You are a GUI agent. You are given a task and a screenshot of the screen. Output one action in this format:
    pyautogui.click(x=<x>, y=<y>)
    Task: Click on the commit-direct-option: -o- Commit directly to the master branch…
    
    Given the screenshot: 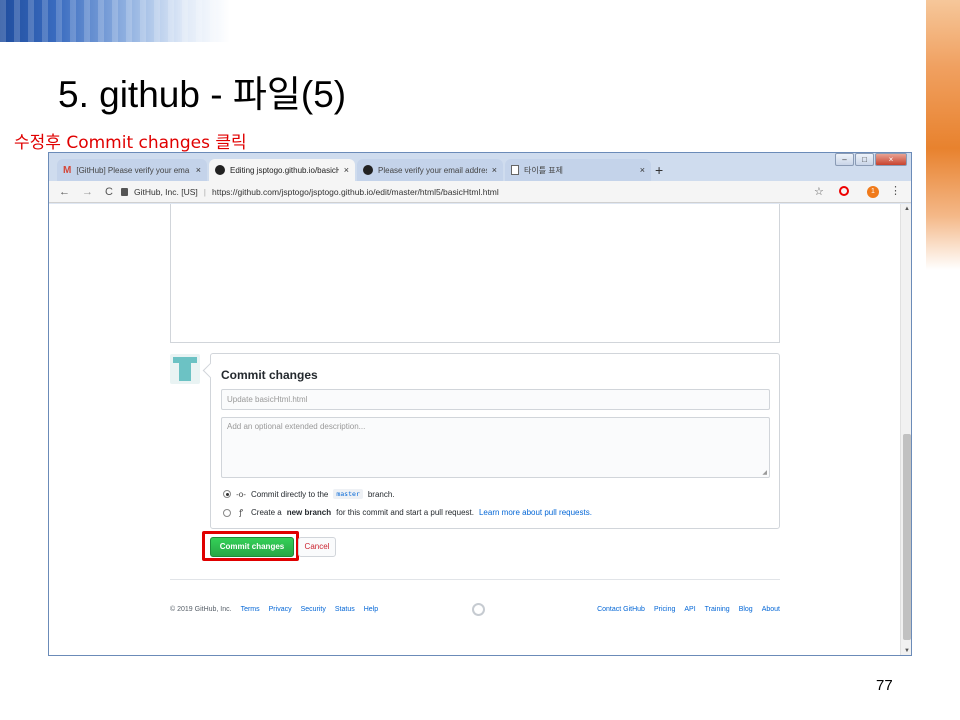 What is the action you would take?
    pyautogui.click(x=309, y=494)
    